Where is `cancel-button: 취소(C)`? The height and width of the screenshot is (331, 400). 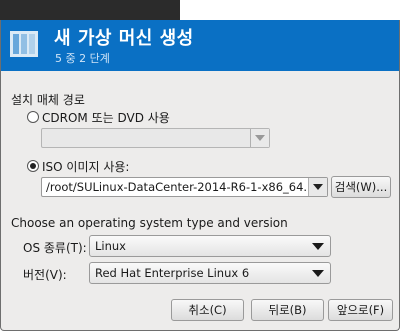
cancel-button: 취소(C) is located at coordinates (207, 310).